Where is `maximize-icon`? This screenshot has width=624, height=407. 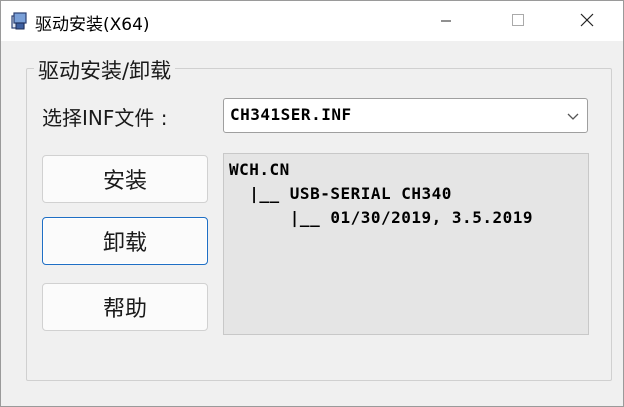
maximize-icon is located at coordinates (518, 21).